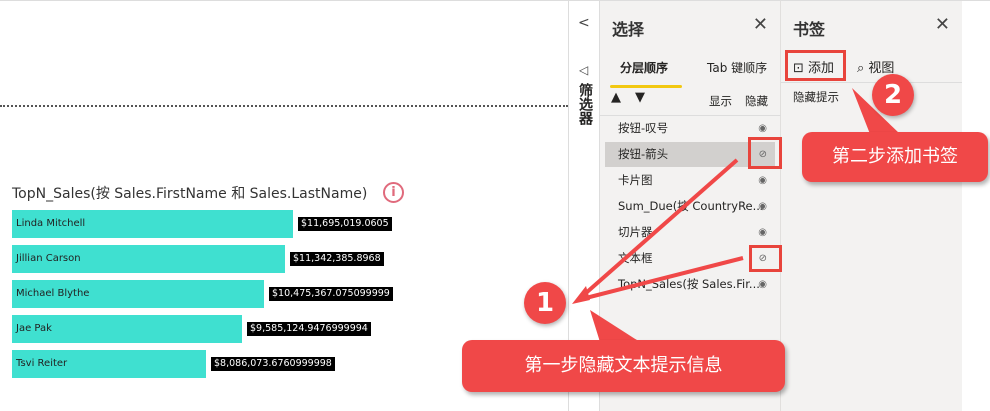  I want to click on step-1-badge: 1, so click(545, 303).